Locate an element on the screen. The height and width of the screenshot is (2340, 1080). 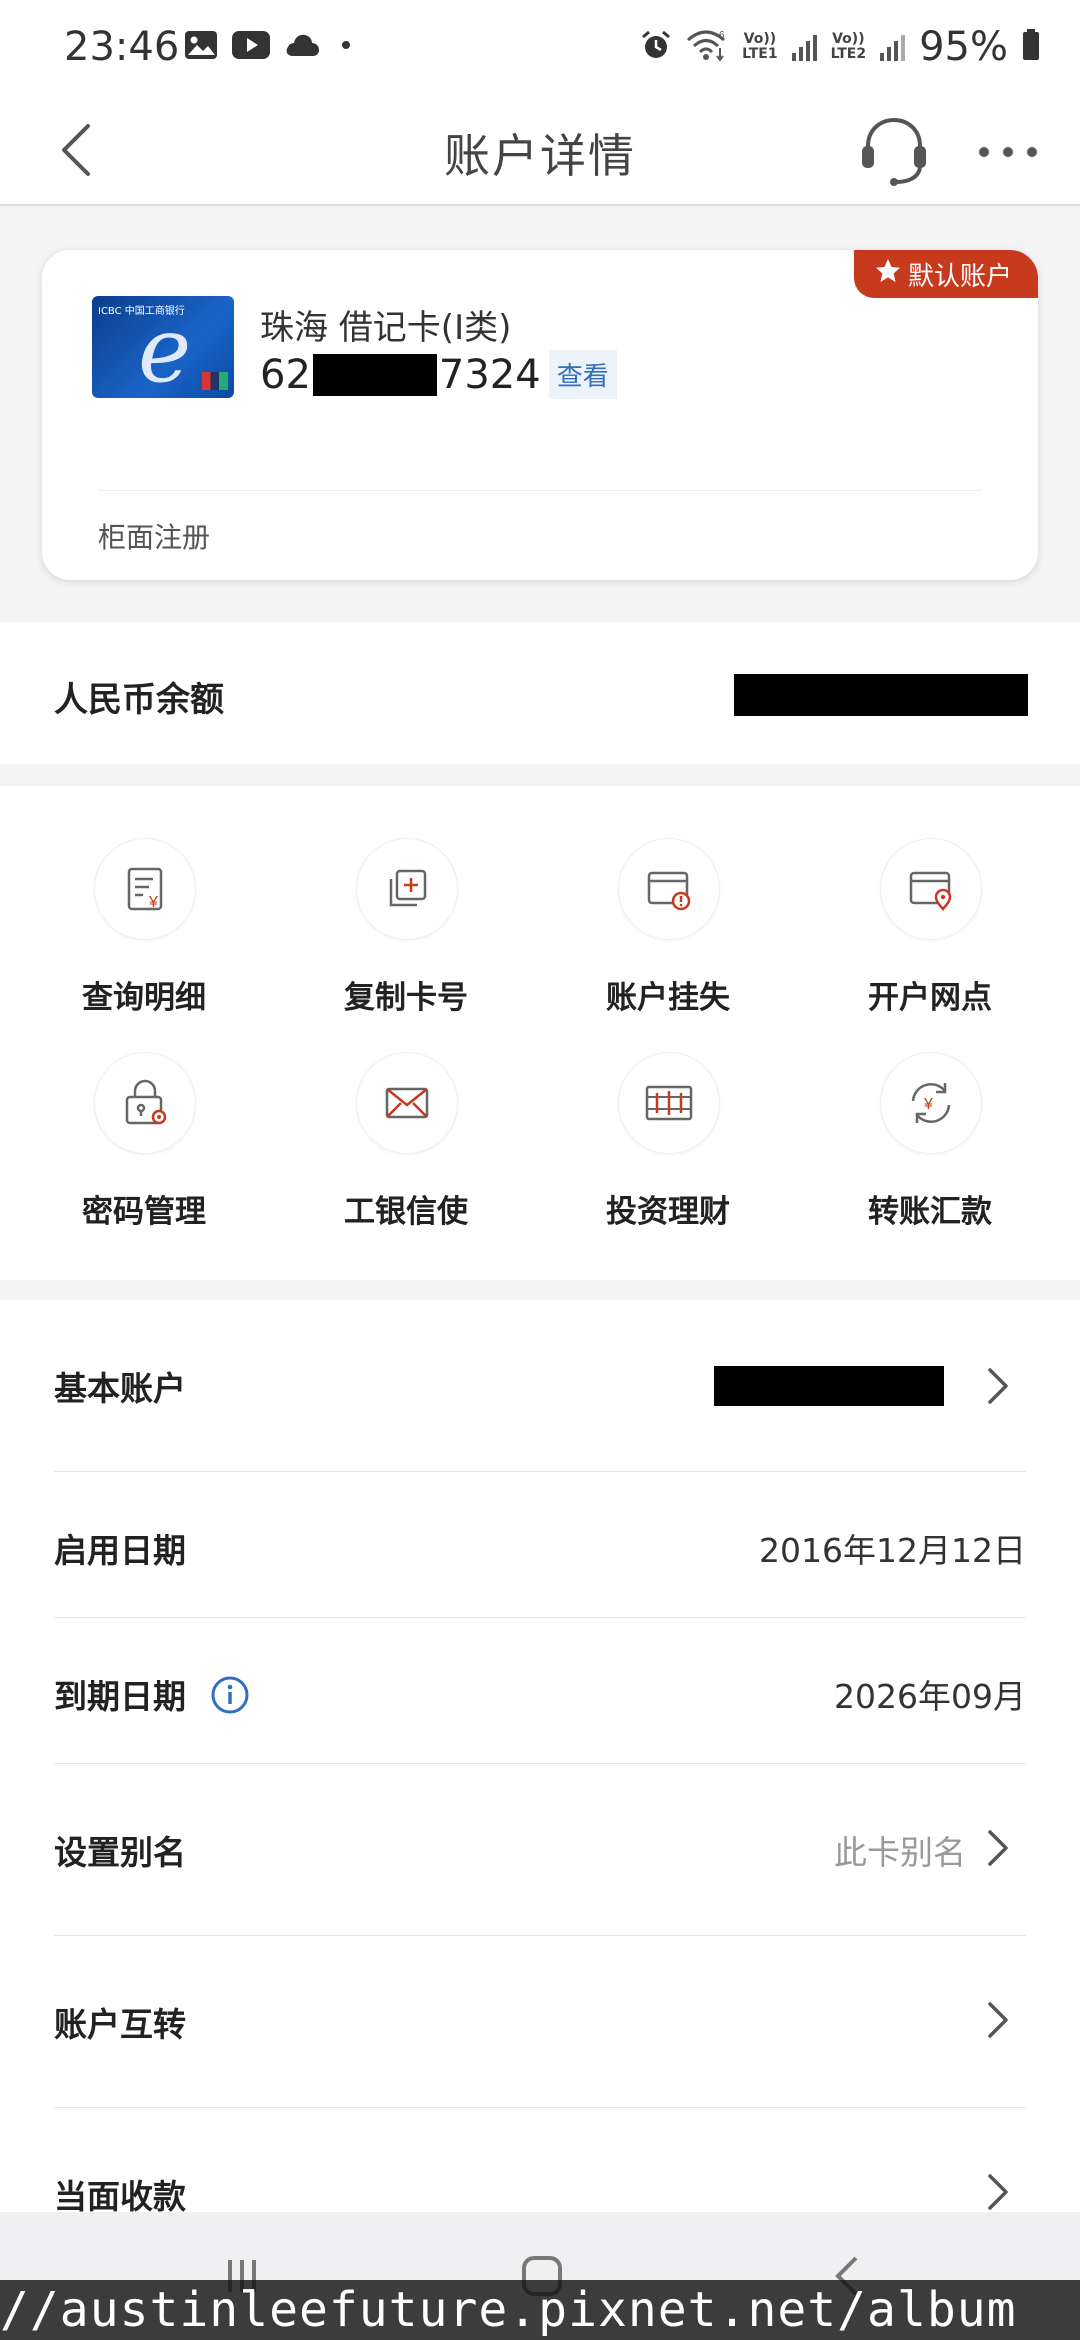
action-password: 密码管理 is located at coordinates (144, 1142).